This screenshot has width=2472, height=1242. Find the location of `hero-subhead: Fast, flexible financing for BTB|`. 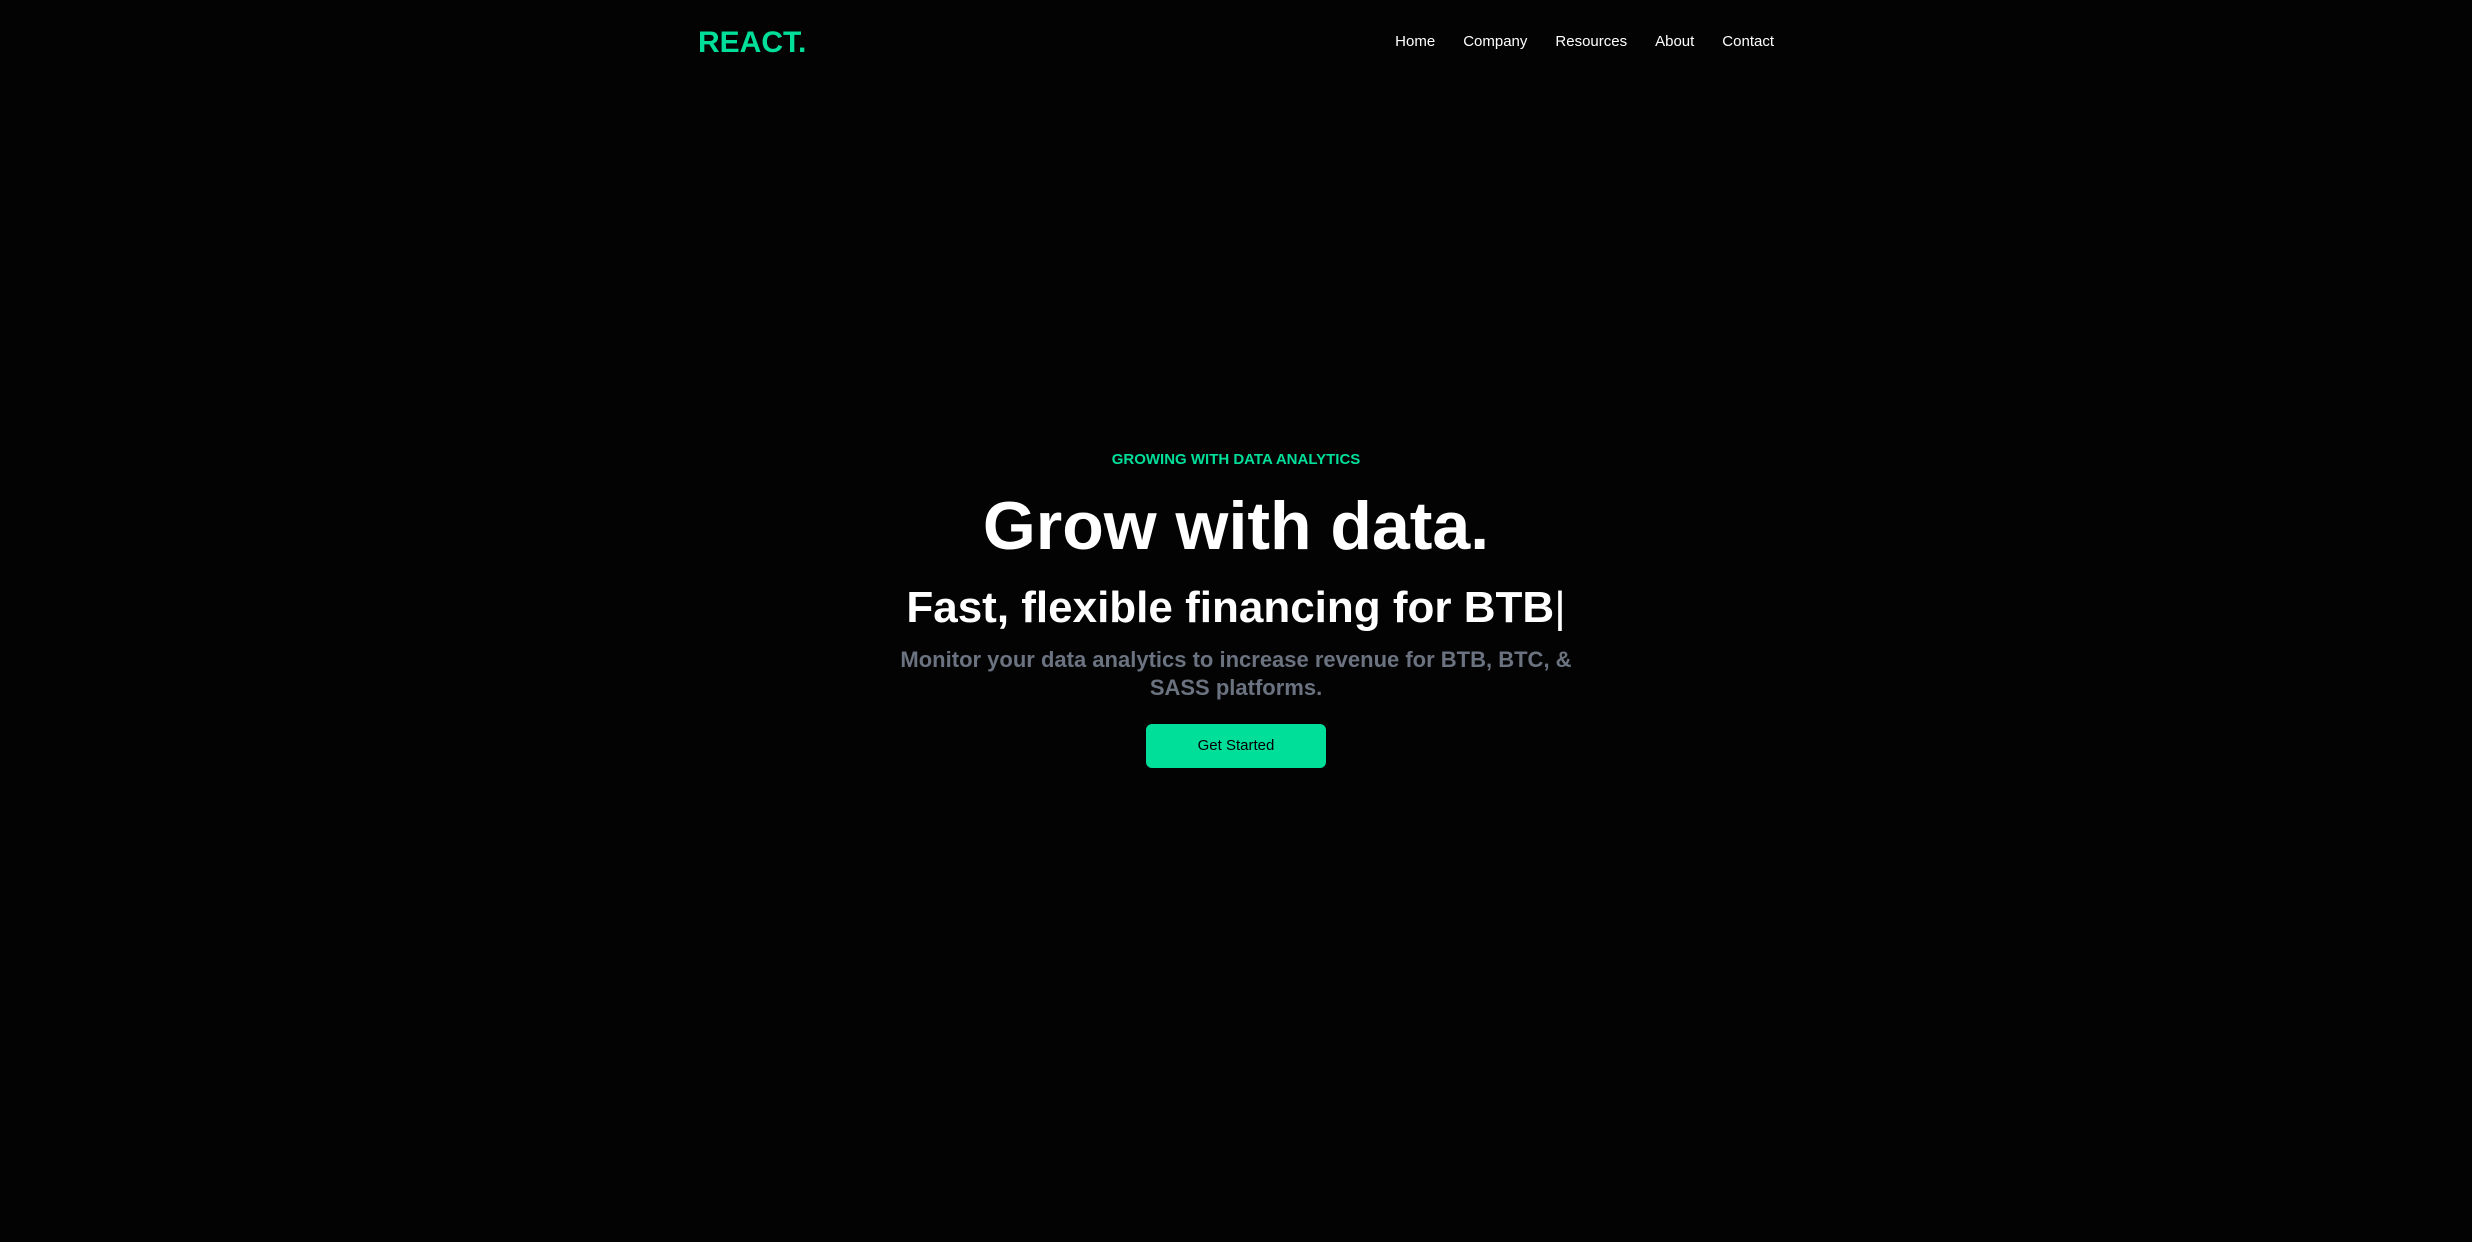

hero-subhead: Fast, flexible financing for BTB| is located at coordinates (1236, 608).